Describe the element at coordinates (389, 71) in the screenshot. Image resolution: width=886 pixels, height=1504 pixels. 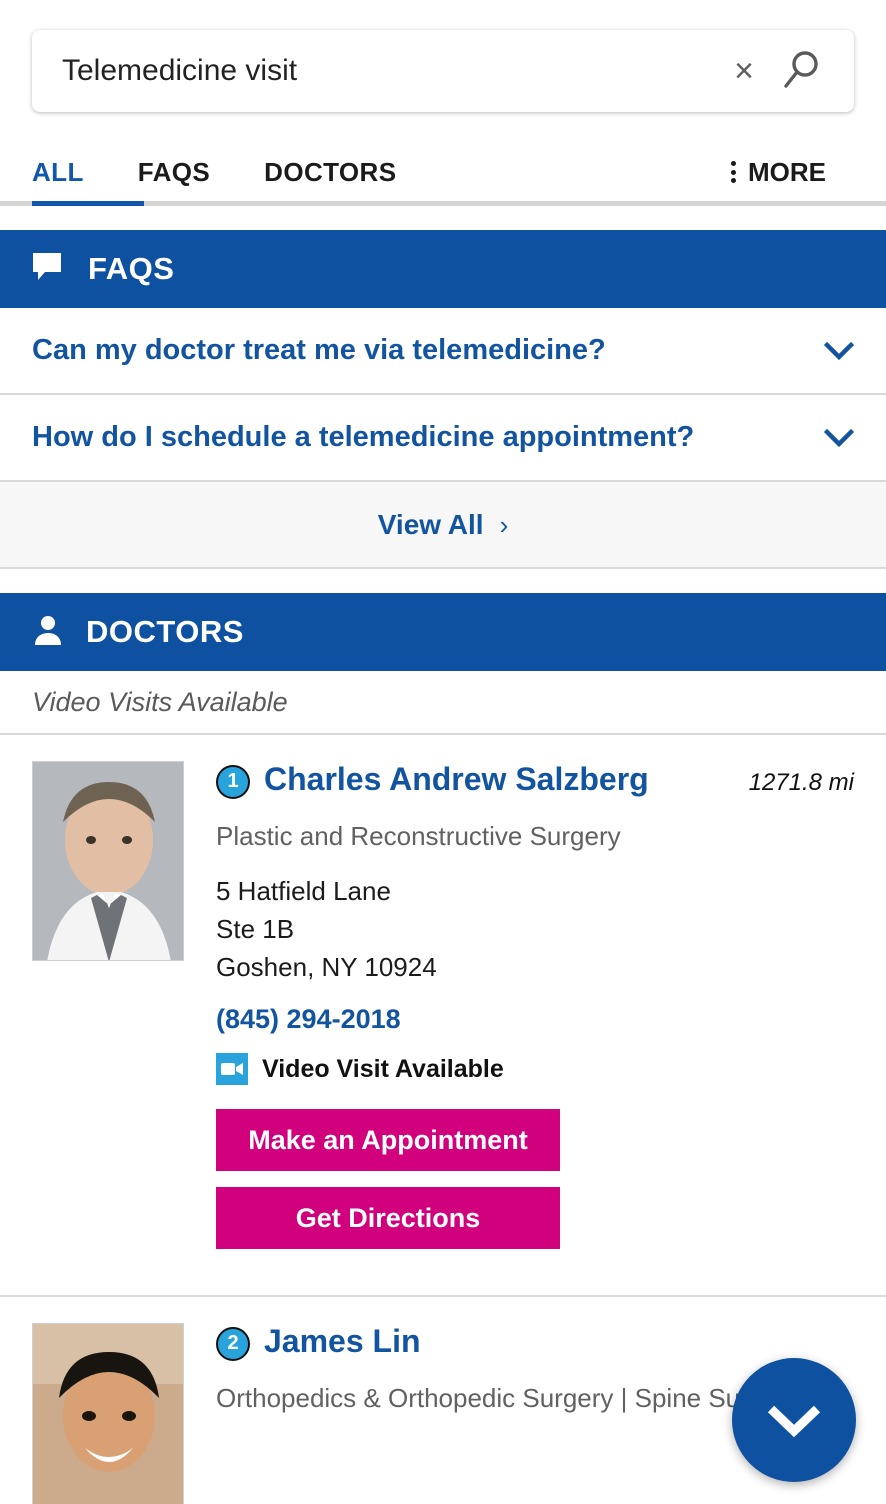
I see `search-input` at that location.